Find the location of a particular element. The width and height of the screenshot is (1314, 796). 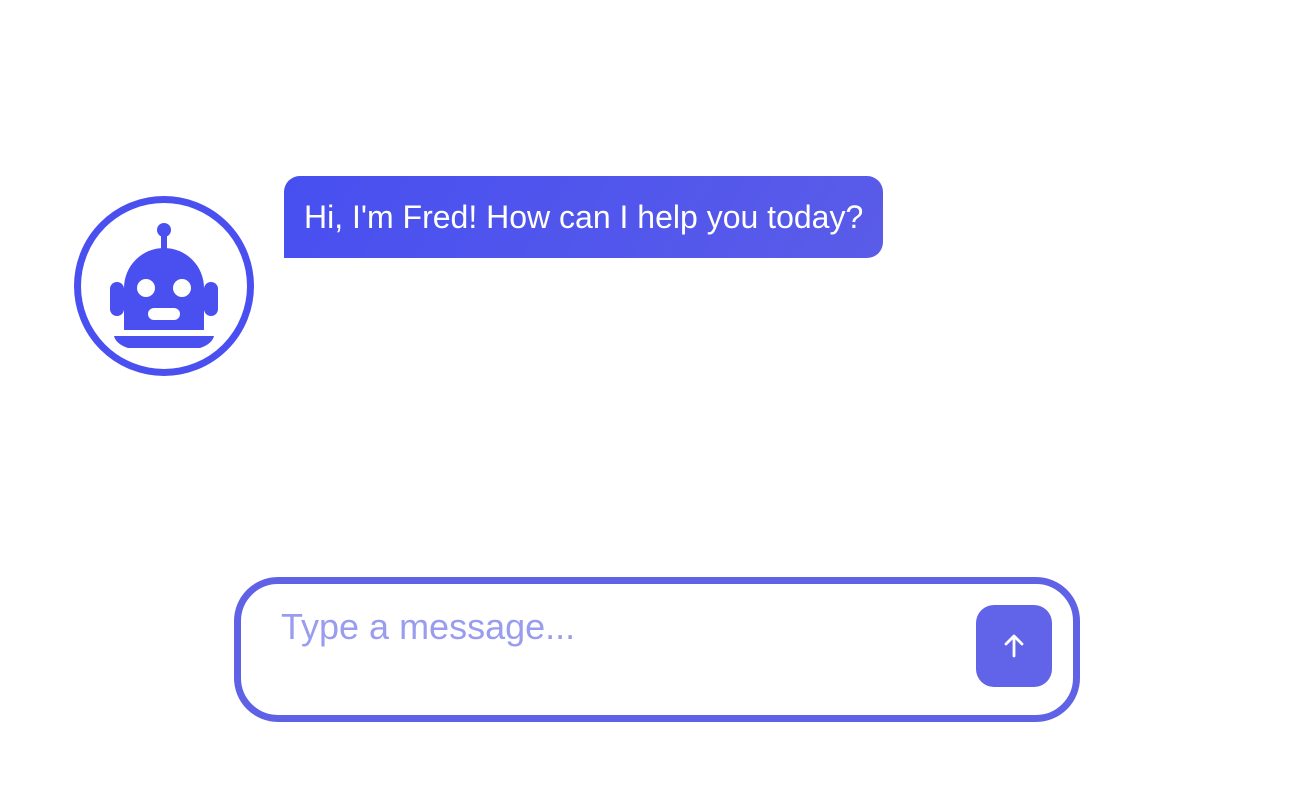

message-composer is located at coordinates (657, 649).